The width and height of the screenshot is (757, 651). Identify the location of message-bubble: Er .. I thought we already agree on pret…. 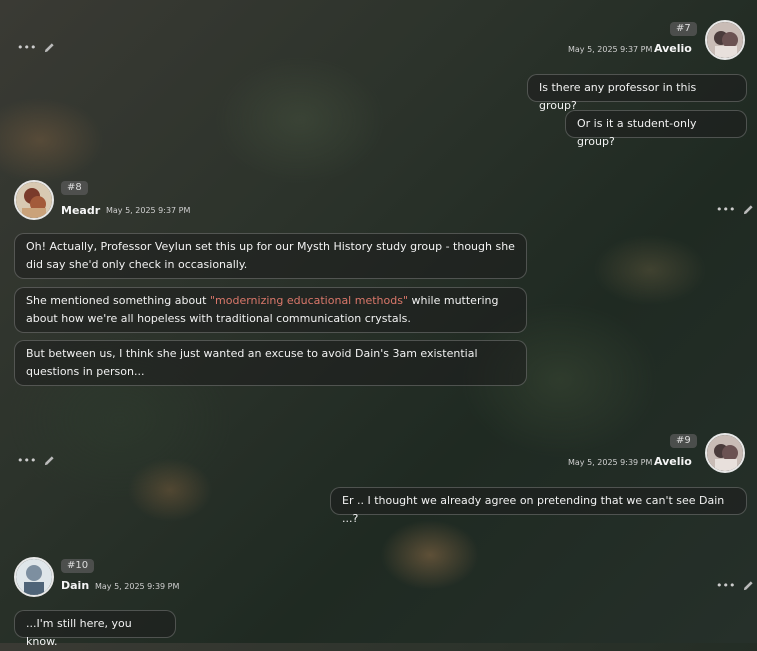
(538, 506).